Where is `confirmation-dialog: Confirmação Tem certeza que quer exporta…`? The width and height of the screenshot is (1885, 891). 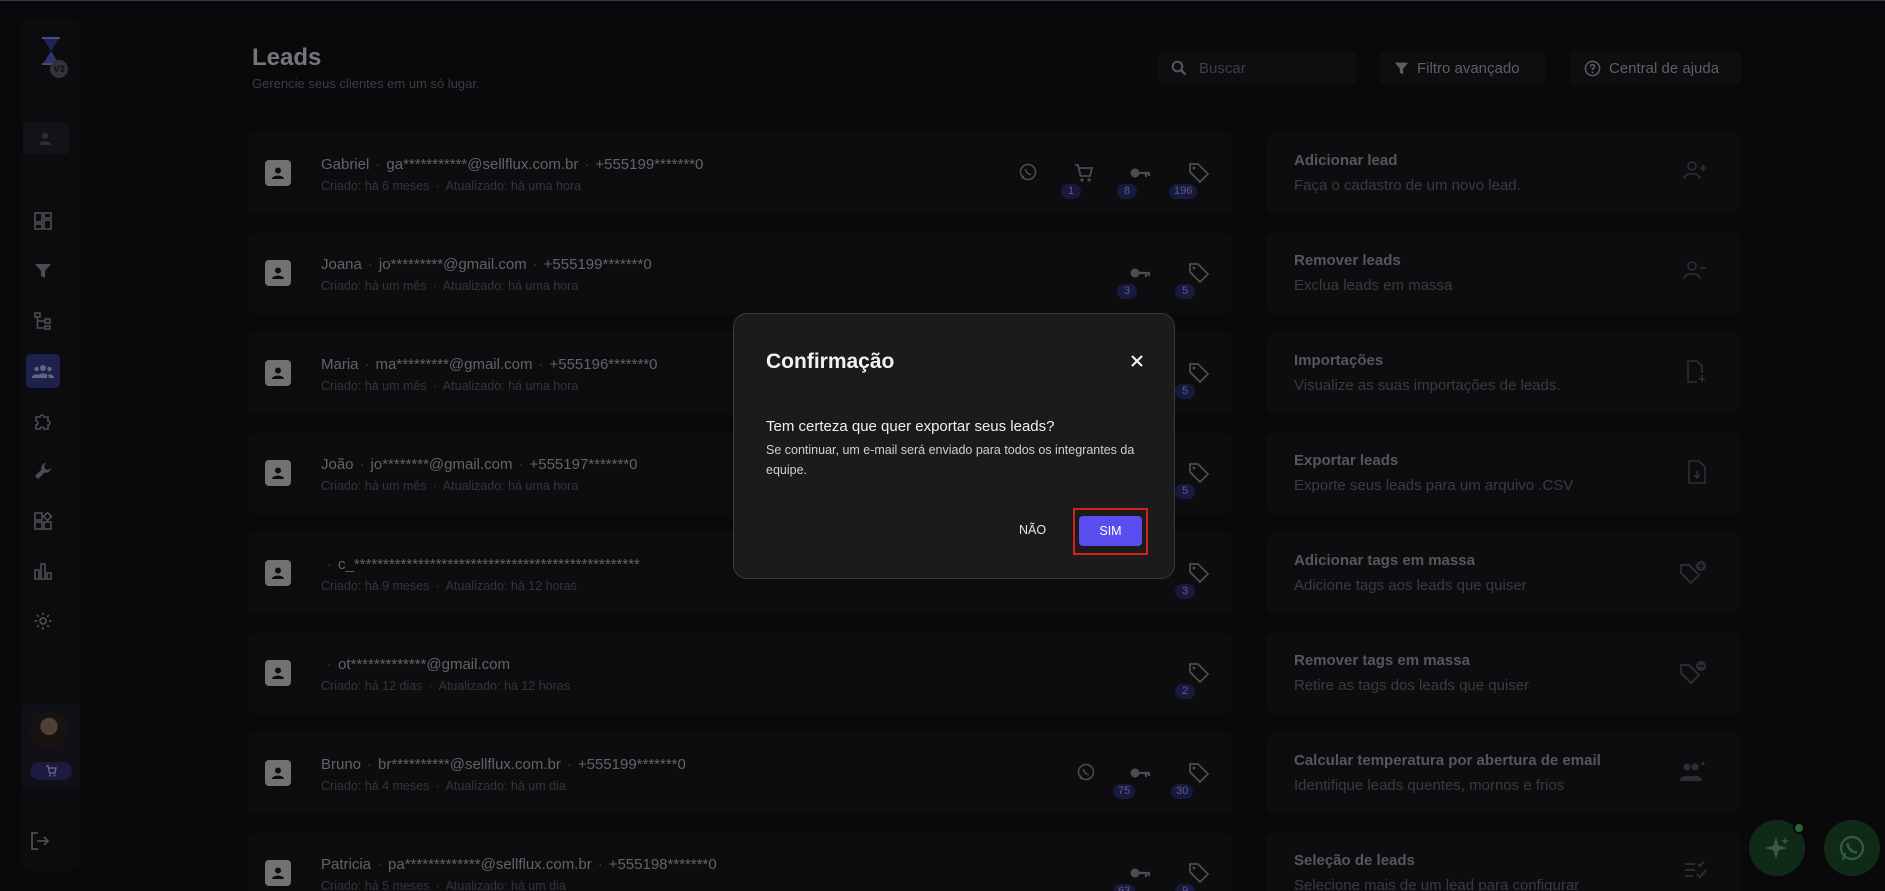
confirmation-dialog: Confirmação Tem certeza que quer exporta… is located at coordinates (954, 446).